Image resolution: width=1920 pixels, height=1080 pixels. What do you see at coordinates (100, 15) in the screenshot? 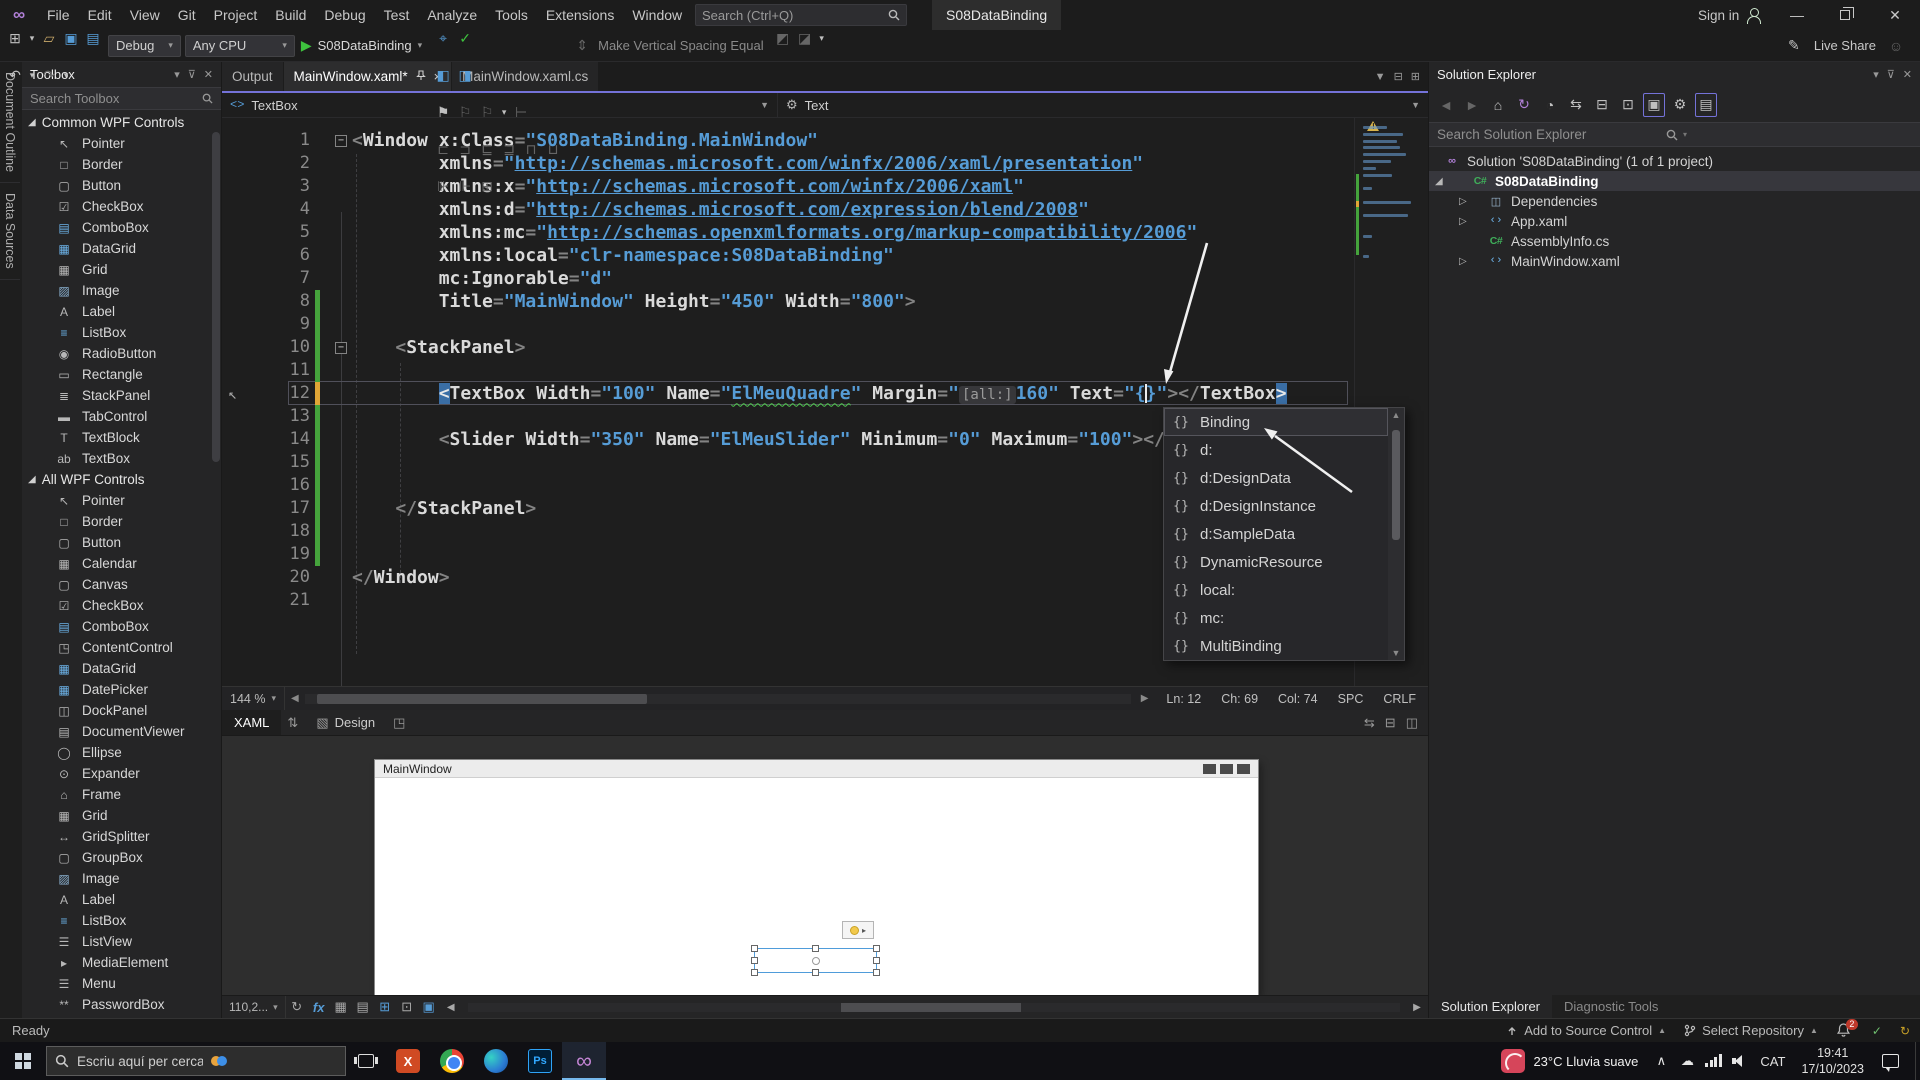
I see `menu-item-edit: Edit` at bounding box center [100, 15].